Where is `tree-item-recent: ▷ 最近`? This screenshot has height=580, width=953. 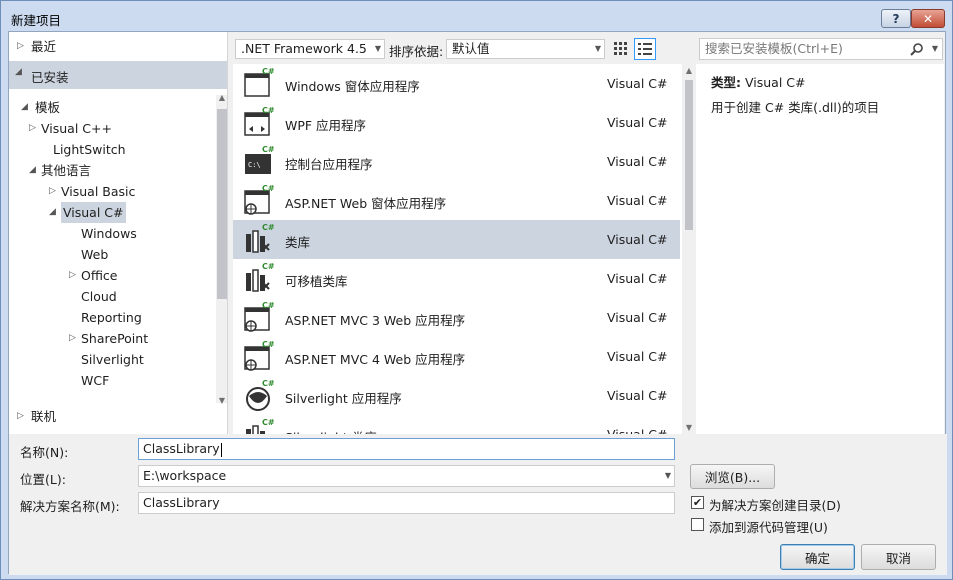
tree-item-recent: ▷ 最近 is located at coordinates (118, 46).